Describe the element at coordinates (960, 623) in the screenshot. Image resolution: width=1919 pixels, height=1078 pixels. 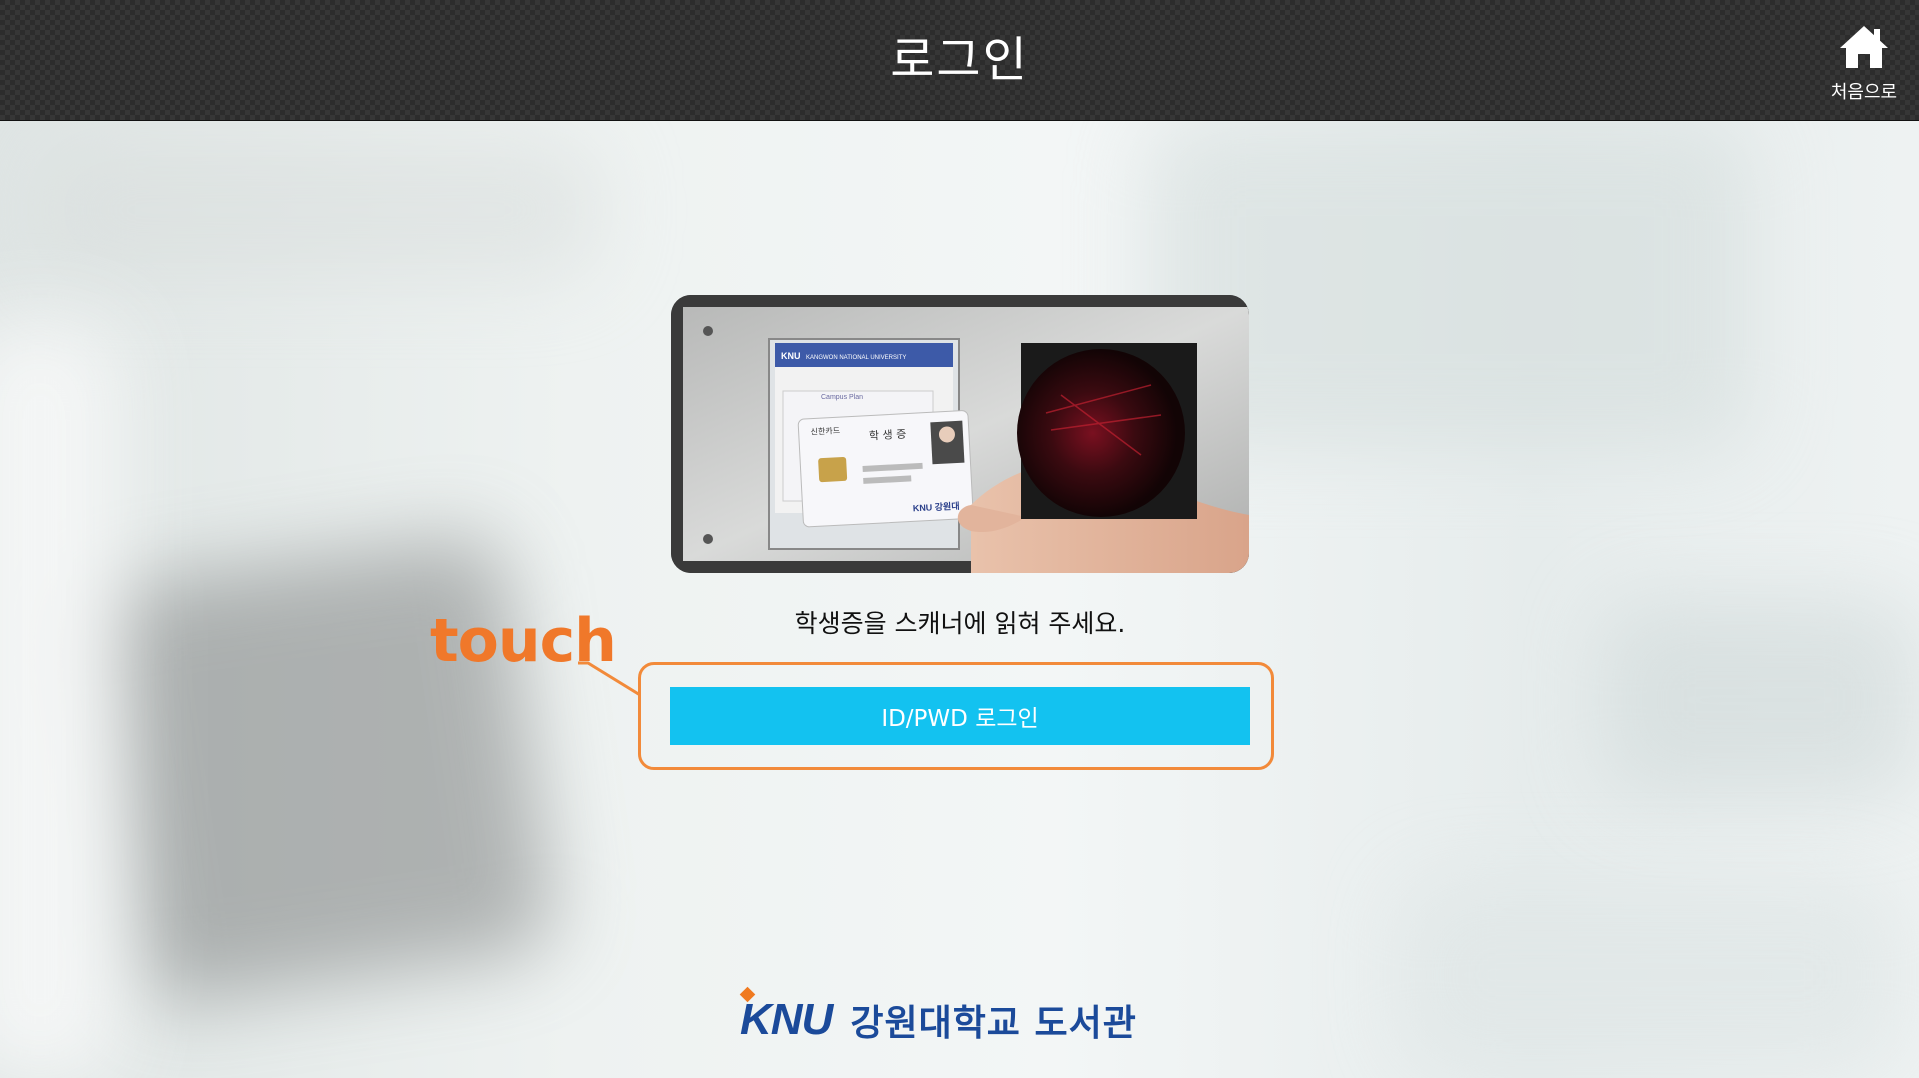
I see `instruction-text: 학생증을 스캐너에 읽혀 주세요.` at that location.